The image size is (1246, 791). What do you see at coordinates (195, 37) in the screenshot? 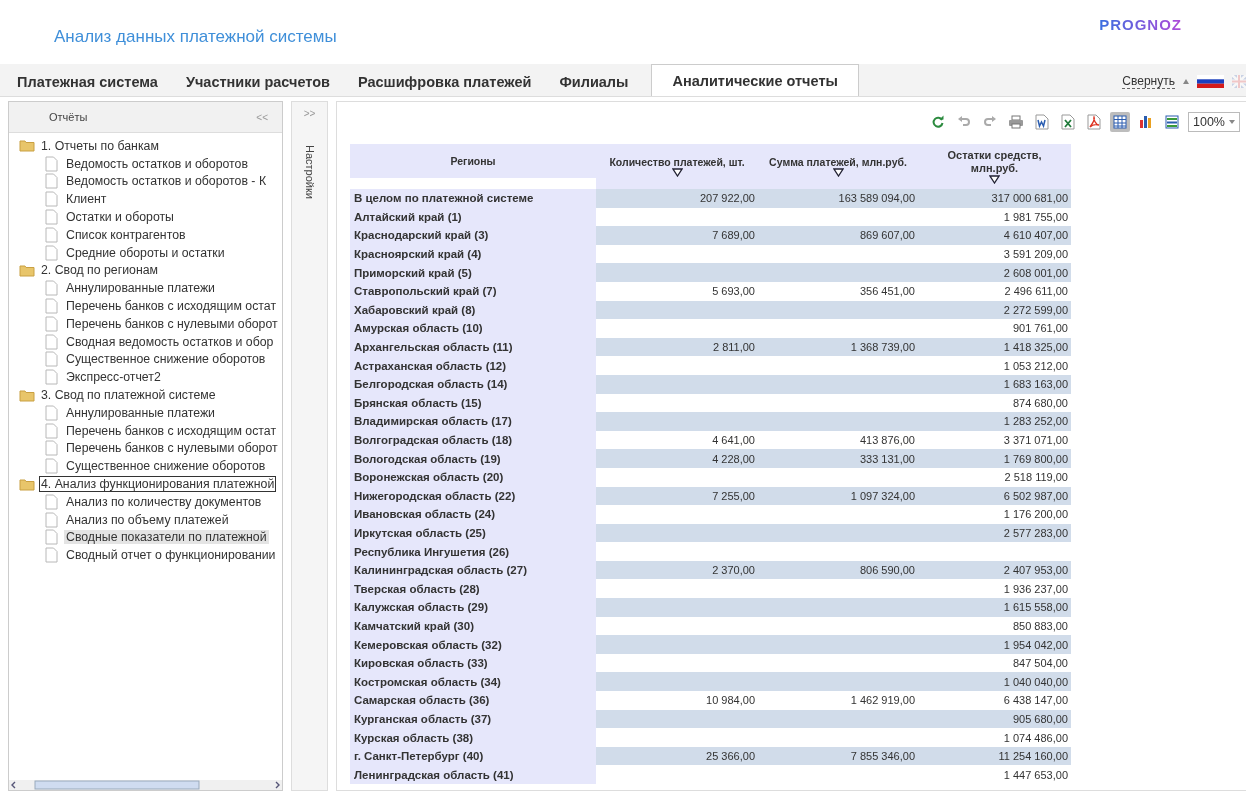
I see `app-title: Анализ данных платежной системы` at bounding box center [195, 37].